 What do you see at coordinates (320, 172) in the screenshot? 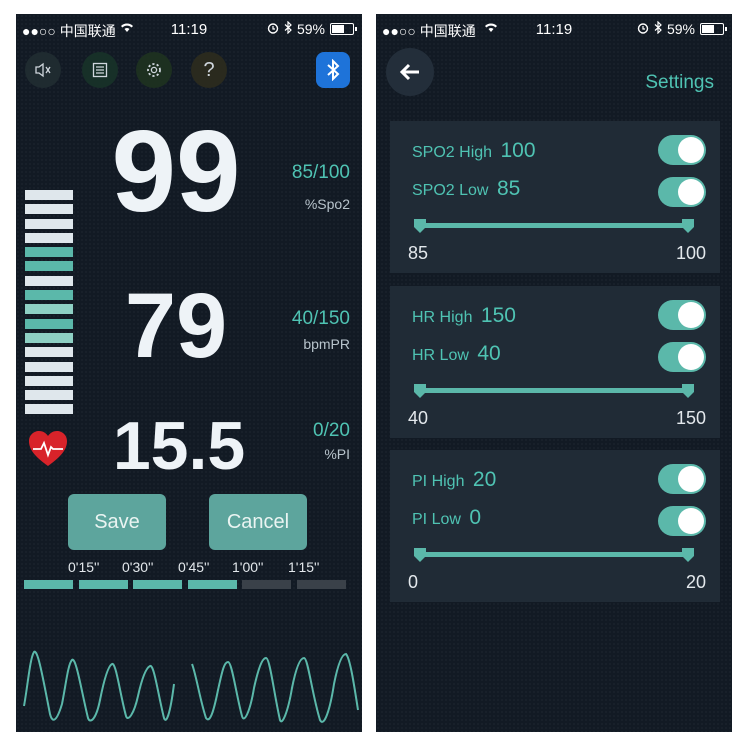
I see `spo2-range: 85/100` at bounding box center [320, 172].